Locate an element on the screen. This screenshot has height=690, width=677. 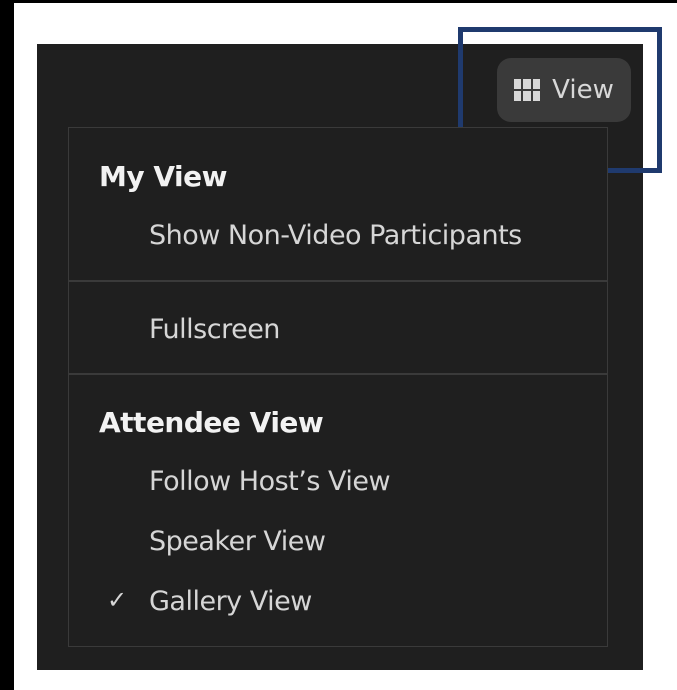
left-border is located at coordinates (7, 345).